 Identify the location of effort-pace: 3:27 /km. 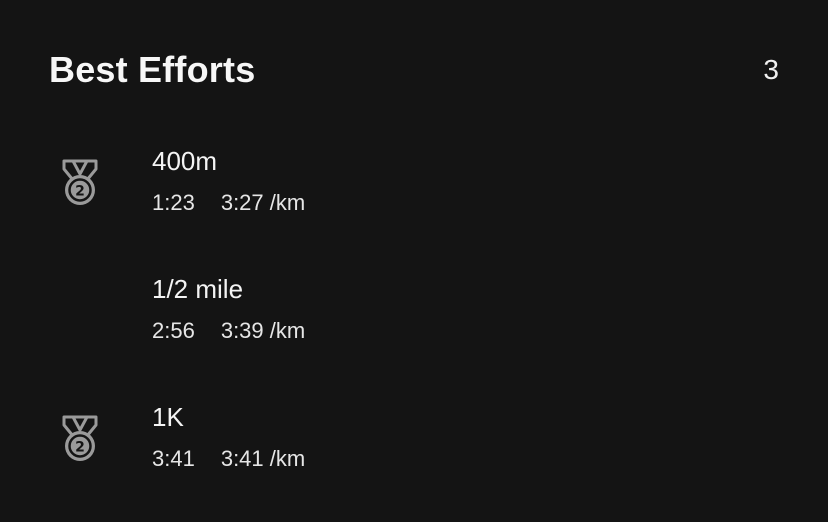
(263, 202).